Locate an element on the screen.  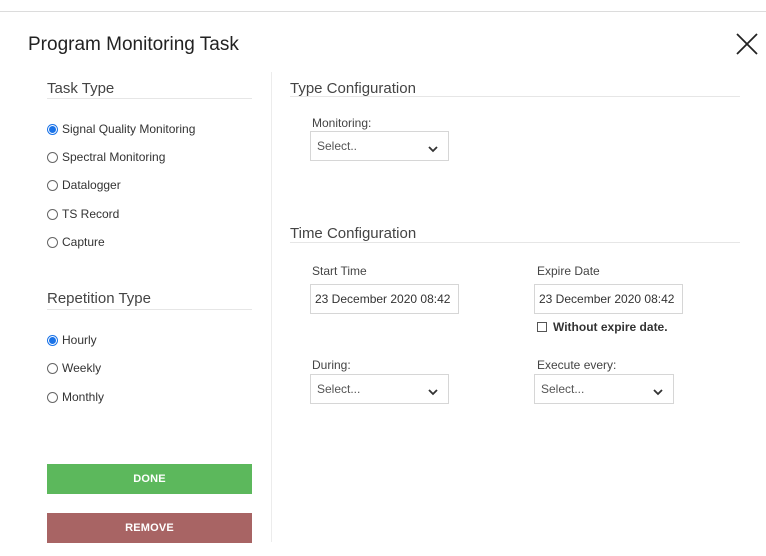
radio-signal-quality-monitoring: Signal Quality Monitoring is located at coordinates (121, 129).